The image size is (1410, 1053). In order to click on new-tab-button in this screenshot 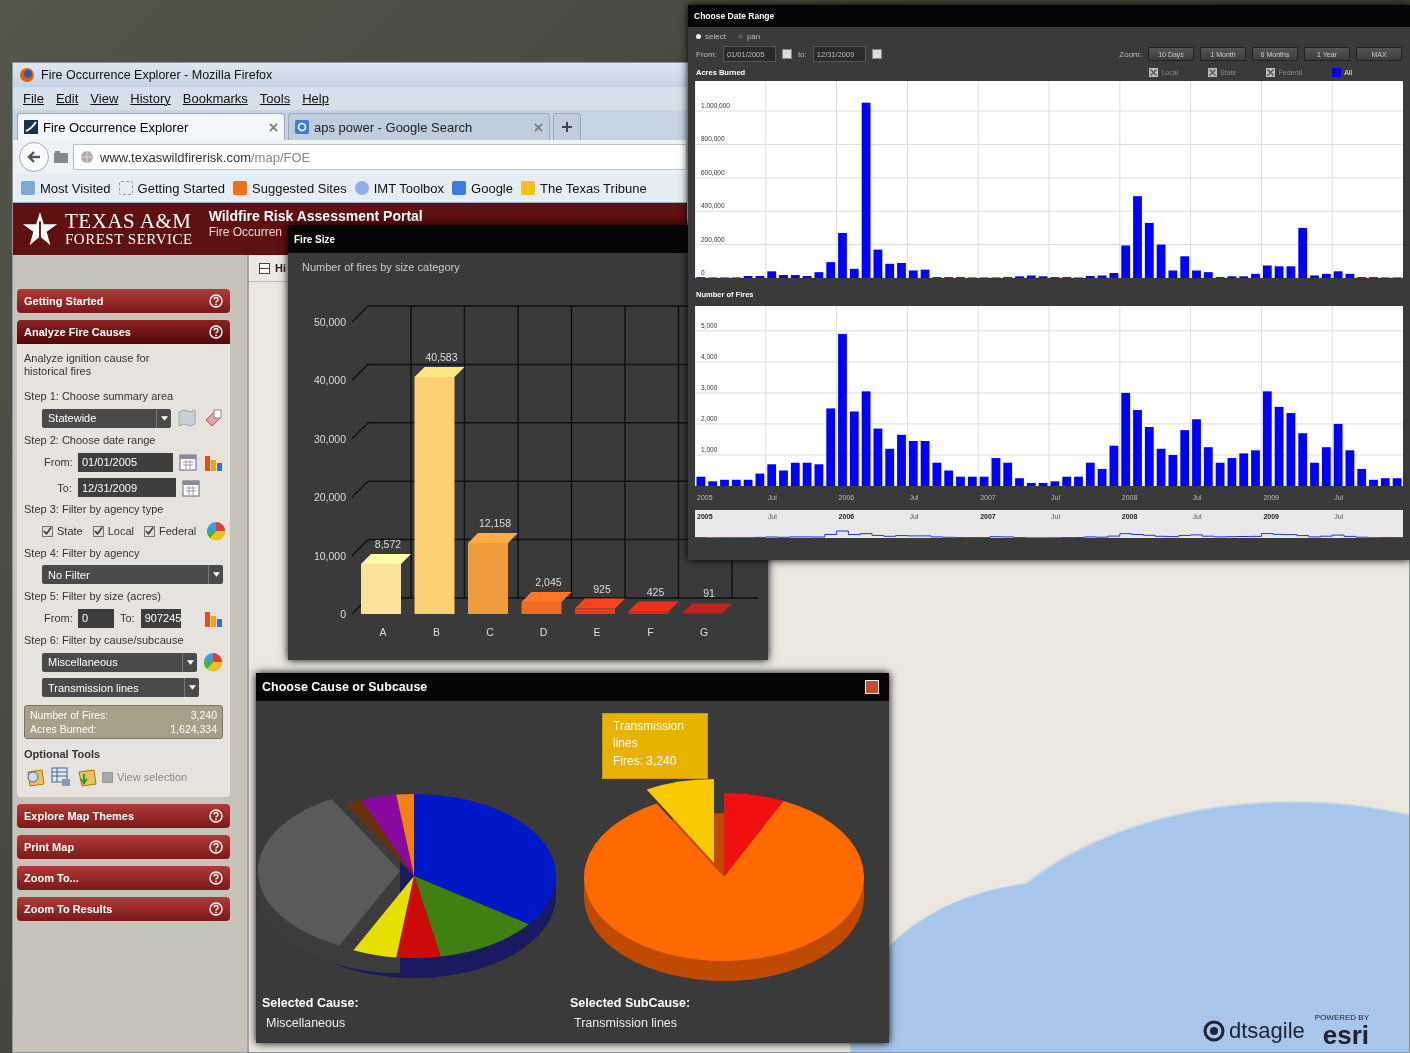, I will do `click(567, 126)`.